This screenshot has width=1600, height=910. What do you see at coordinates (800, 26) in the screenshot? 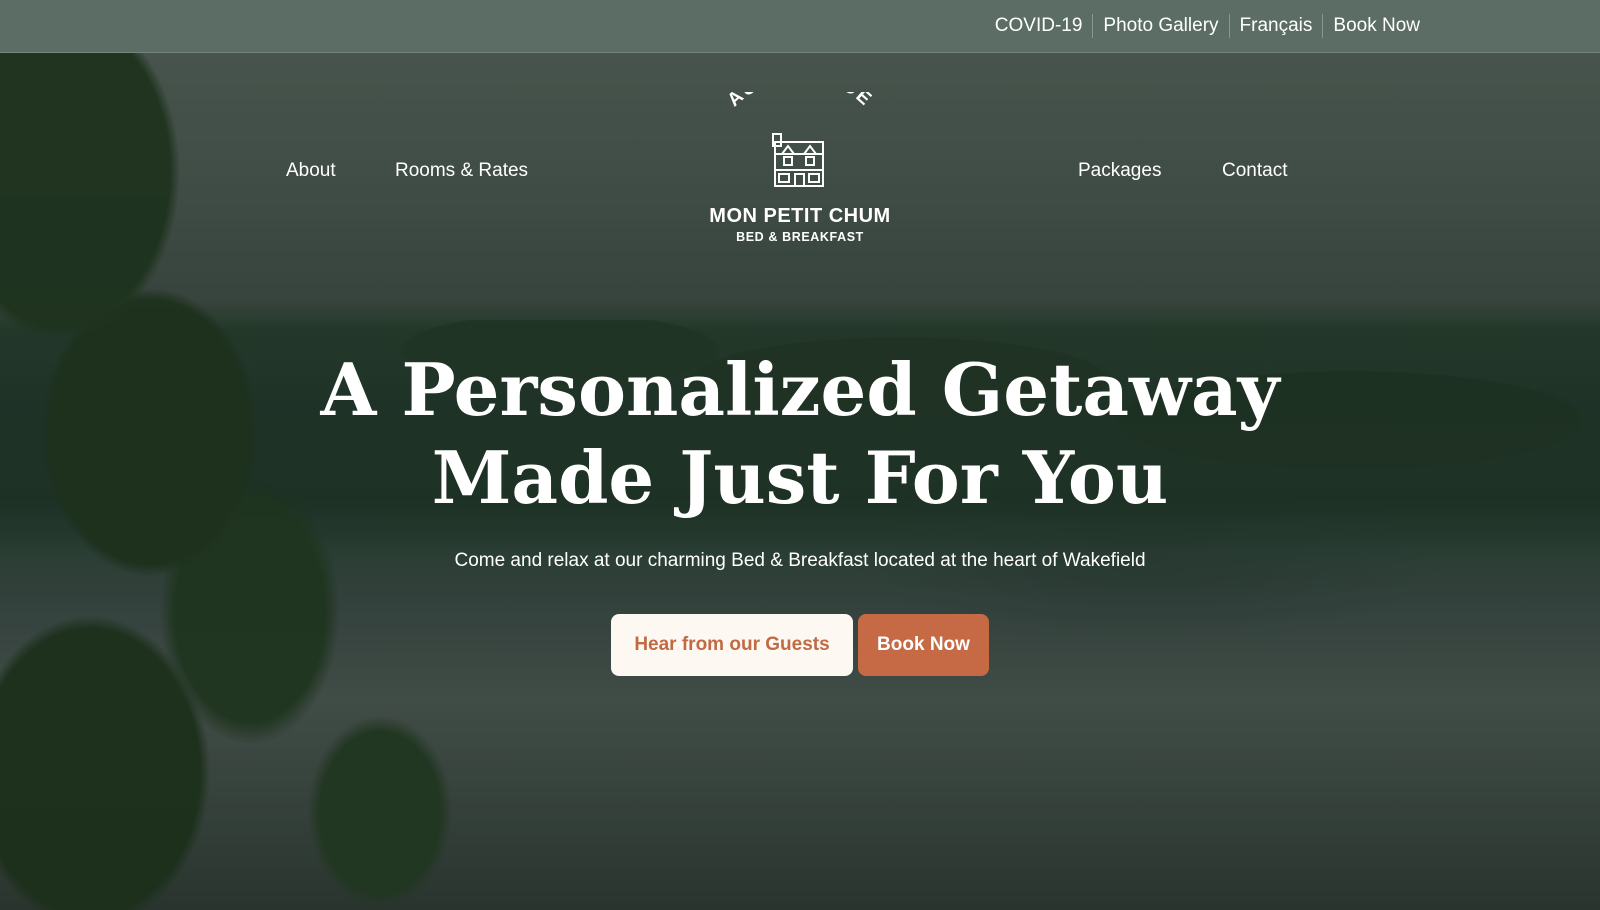
I see `top-utility-bar: COVID-19 Photo Gallery Français Book Now` at bounding box center [800, 26].